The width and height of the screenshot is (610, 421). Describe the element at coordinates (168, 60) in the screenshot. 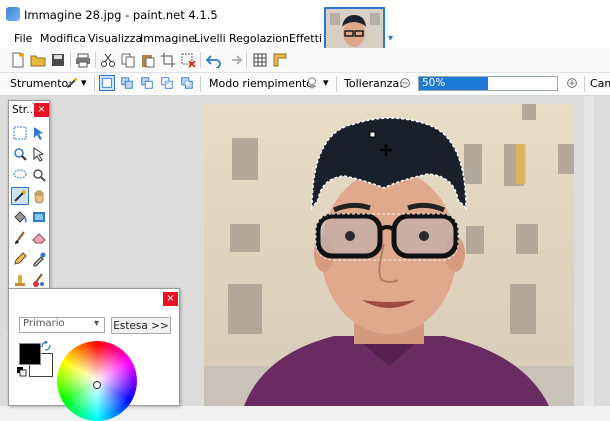

I see `crop-to-selection-icon` at that location.